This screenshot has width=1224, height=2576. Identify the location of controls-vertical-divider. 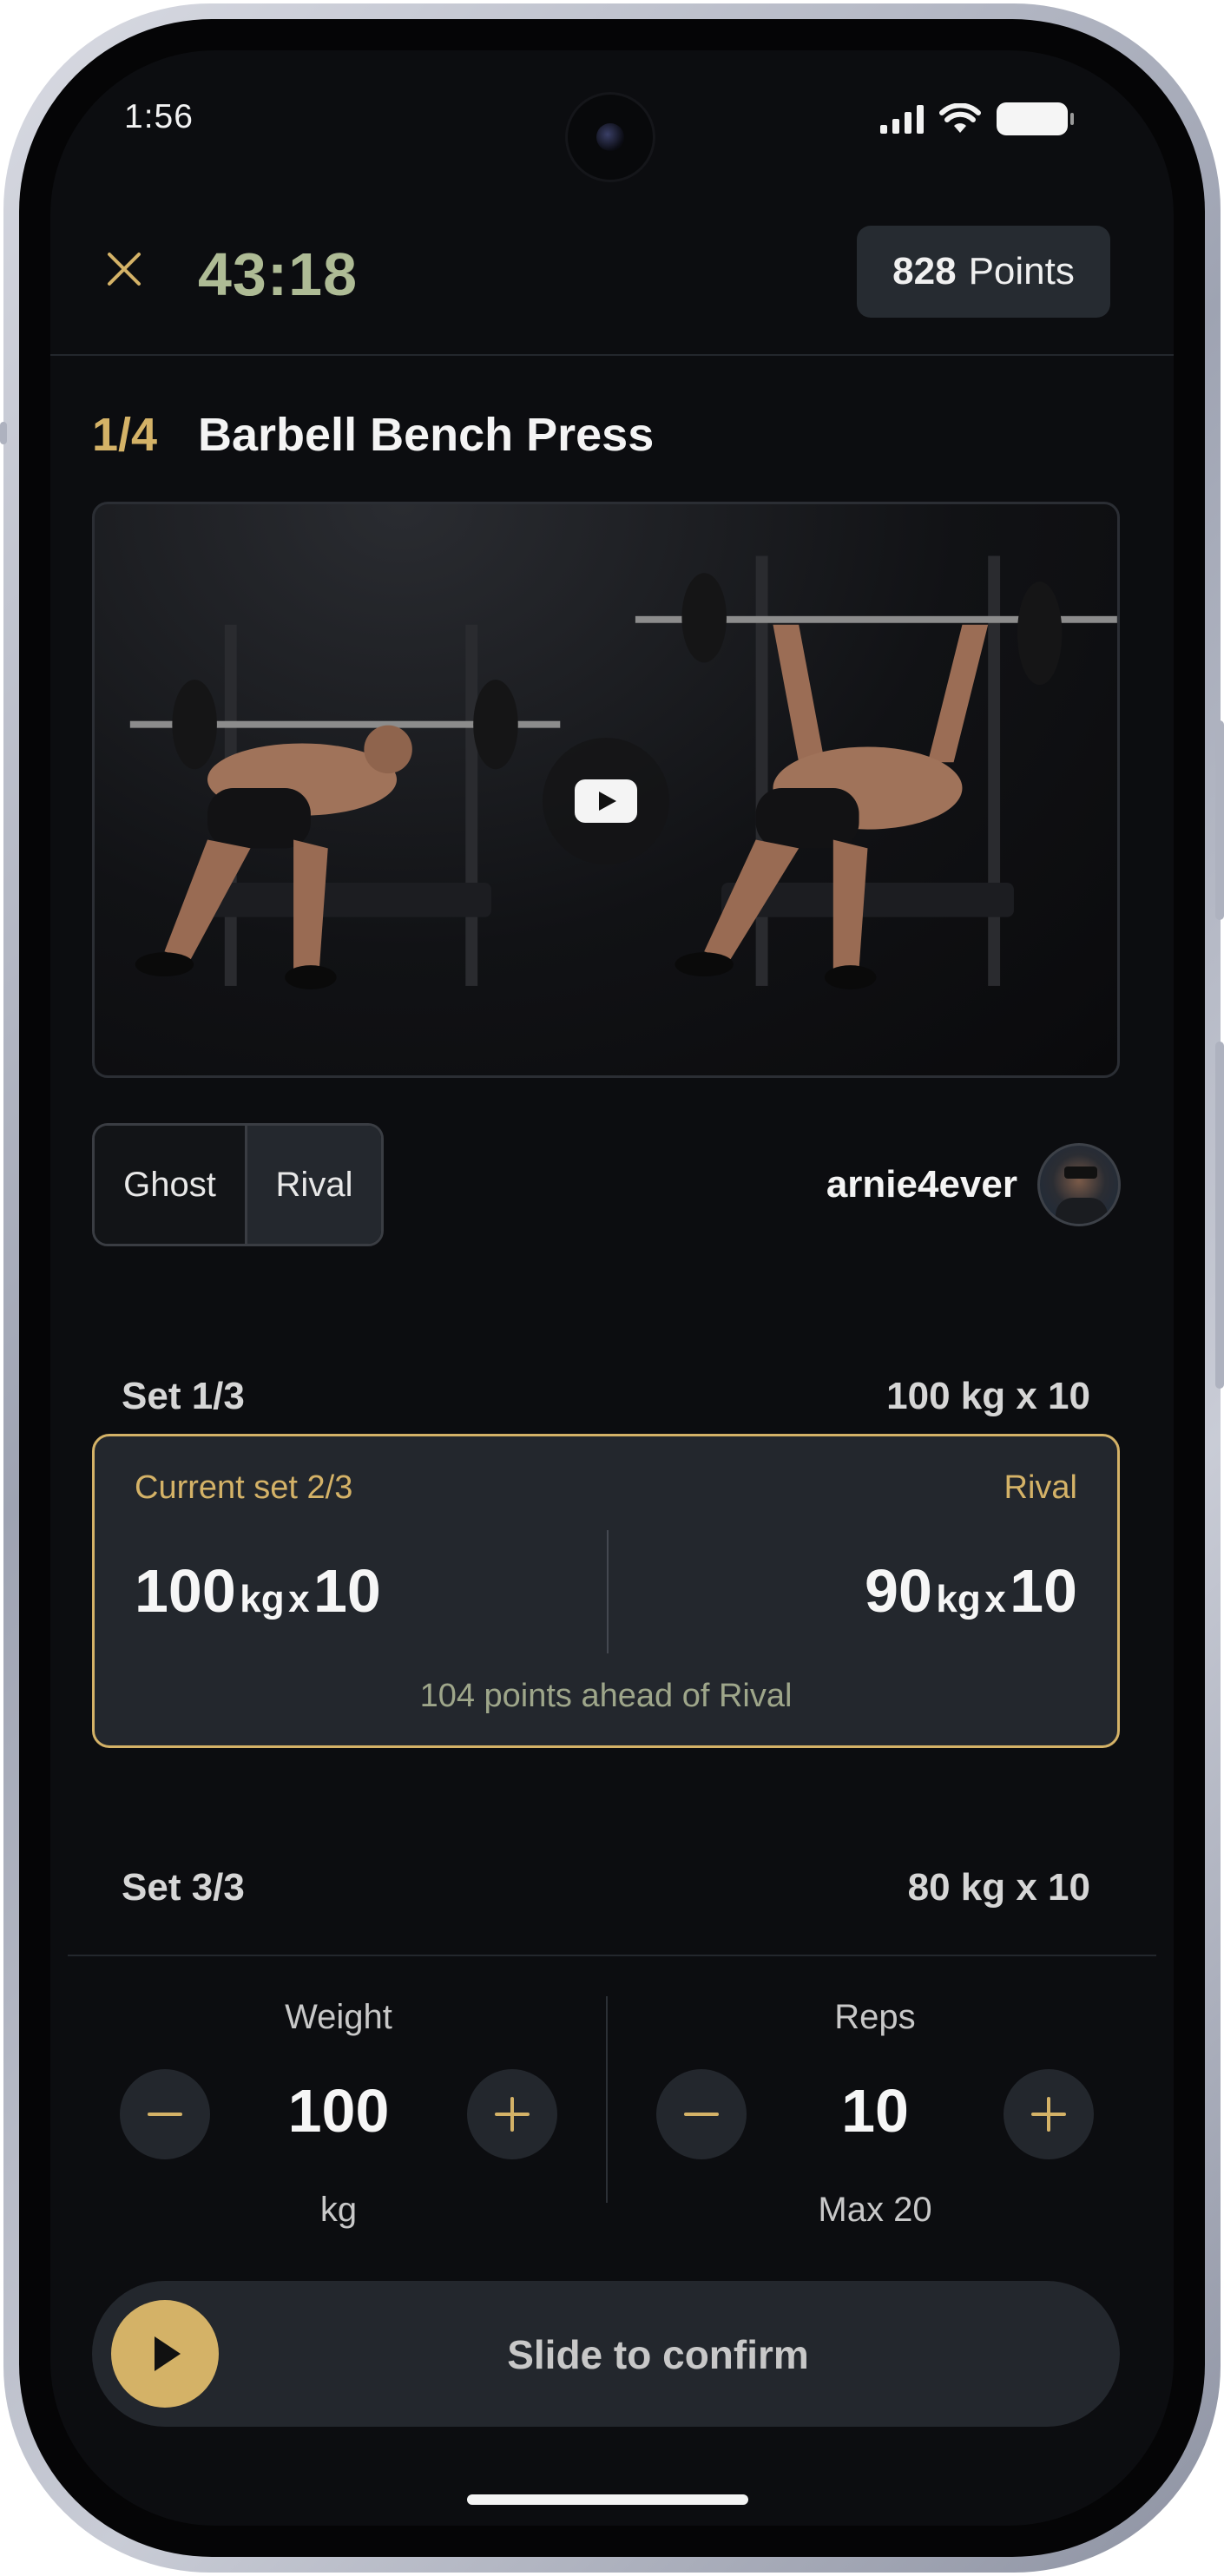
(607, 2099).